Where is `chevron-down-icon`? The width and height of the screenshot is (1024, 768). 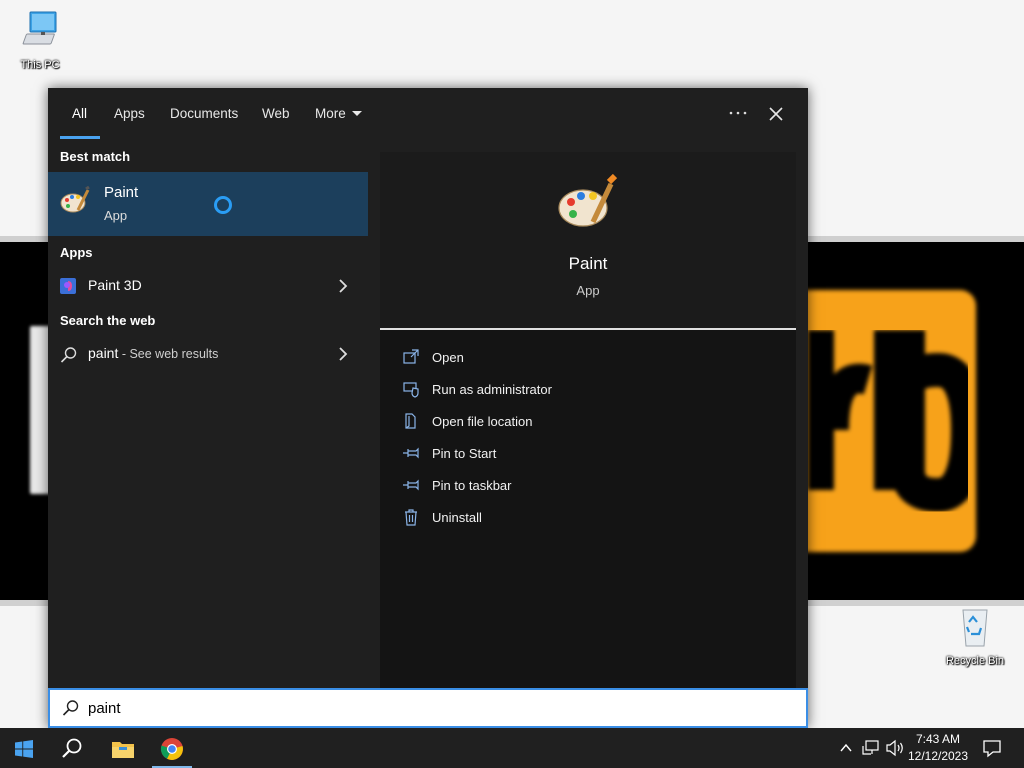
chevron-down-icon is located at coordinates (356, 113).